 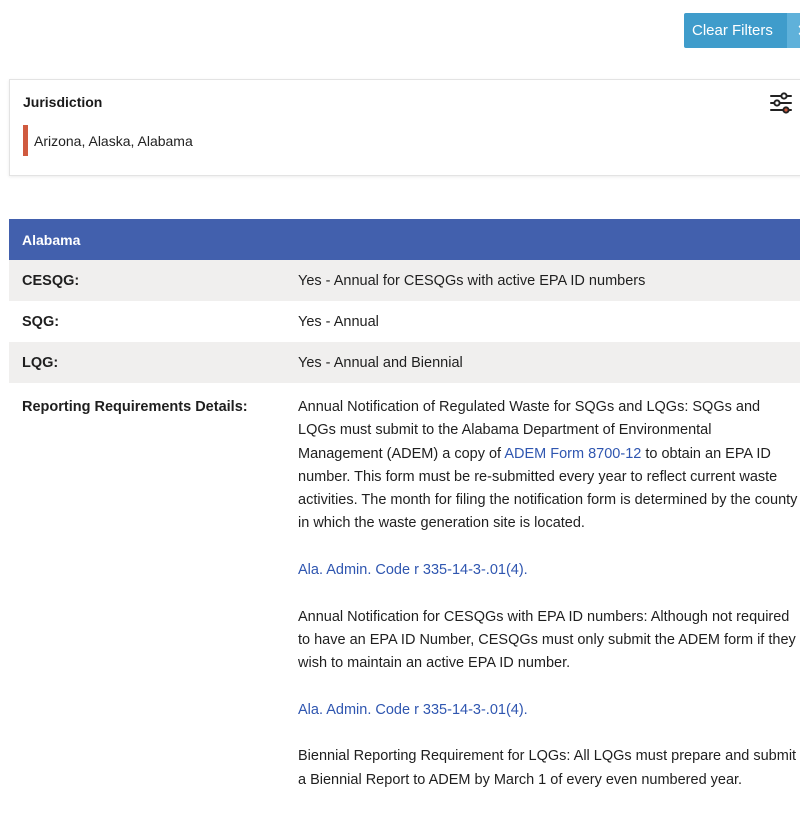 I want to click on table-row: SQG: Yes - Annual, so click(x=404, y=321).